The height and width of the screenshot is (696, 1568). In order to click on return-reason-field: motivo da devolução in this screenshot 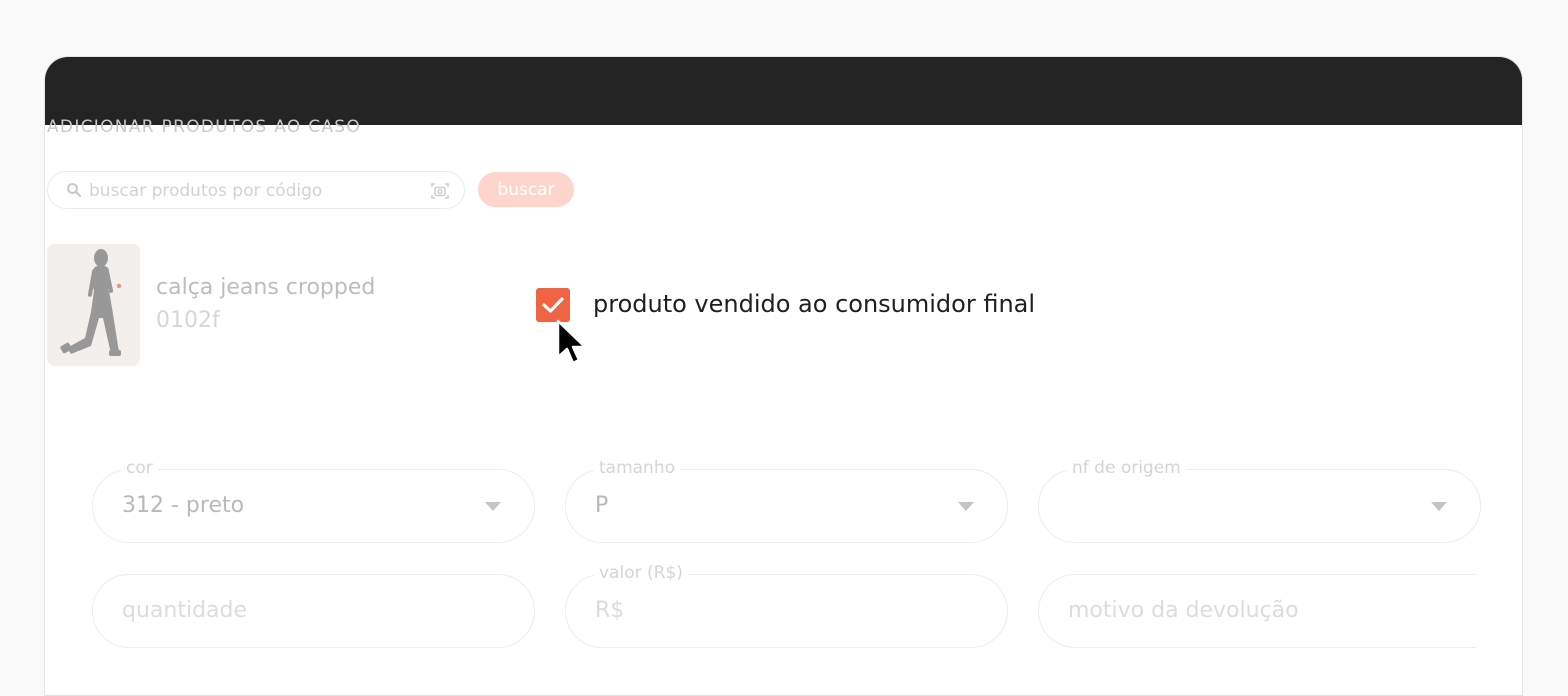, I will do `click(1257, 611)`.